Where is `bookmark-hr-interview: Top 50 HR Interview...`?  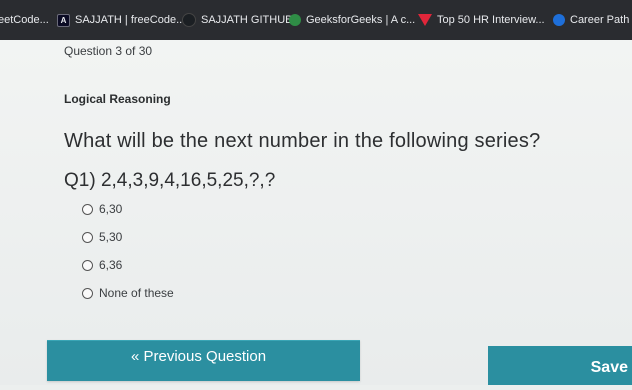
bookmark-hr-interview: Top 50 HR Interview... is located at coordinates (481, 20).